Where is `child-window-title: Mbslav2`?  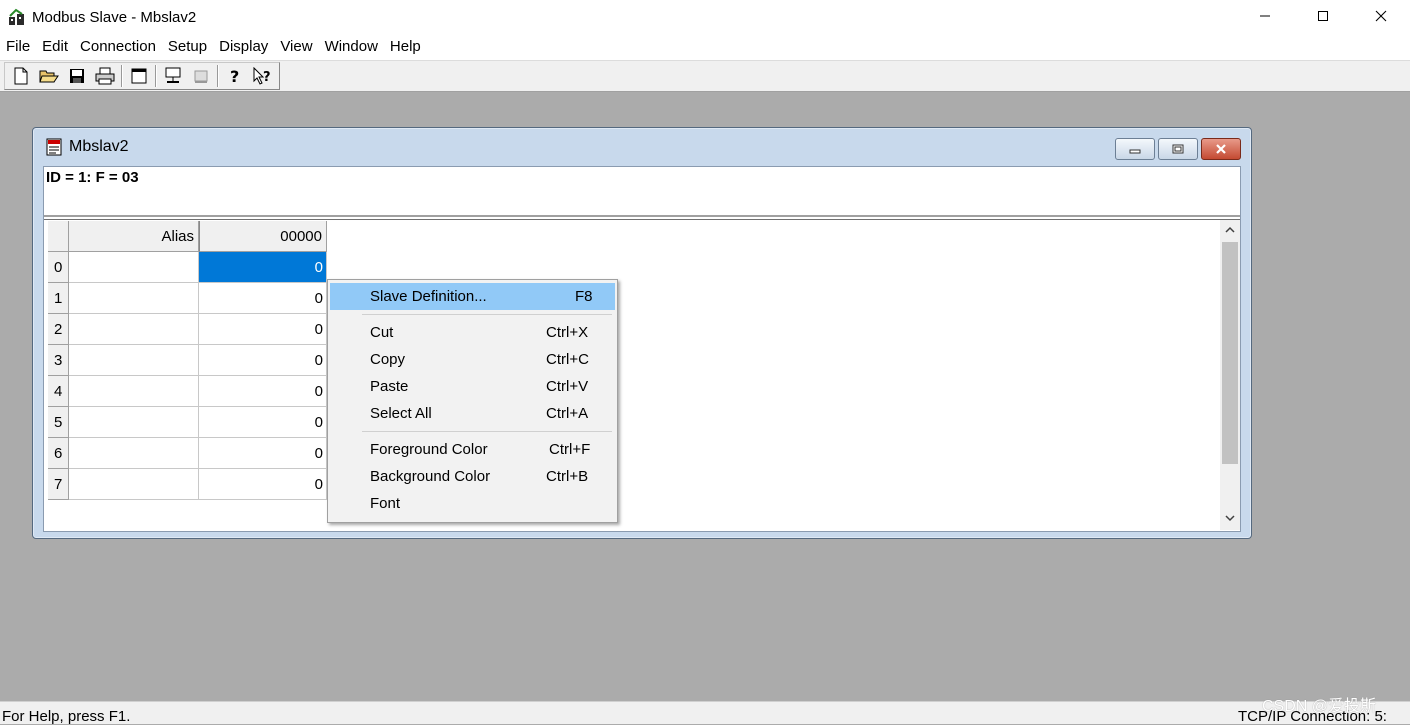 child-window-title: Mbslav2 is located at coordinates (99, 146).